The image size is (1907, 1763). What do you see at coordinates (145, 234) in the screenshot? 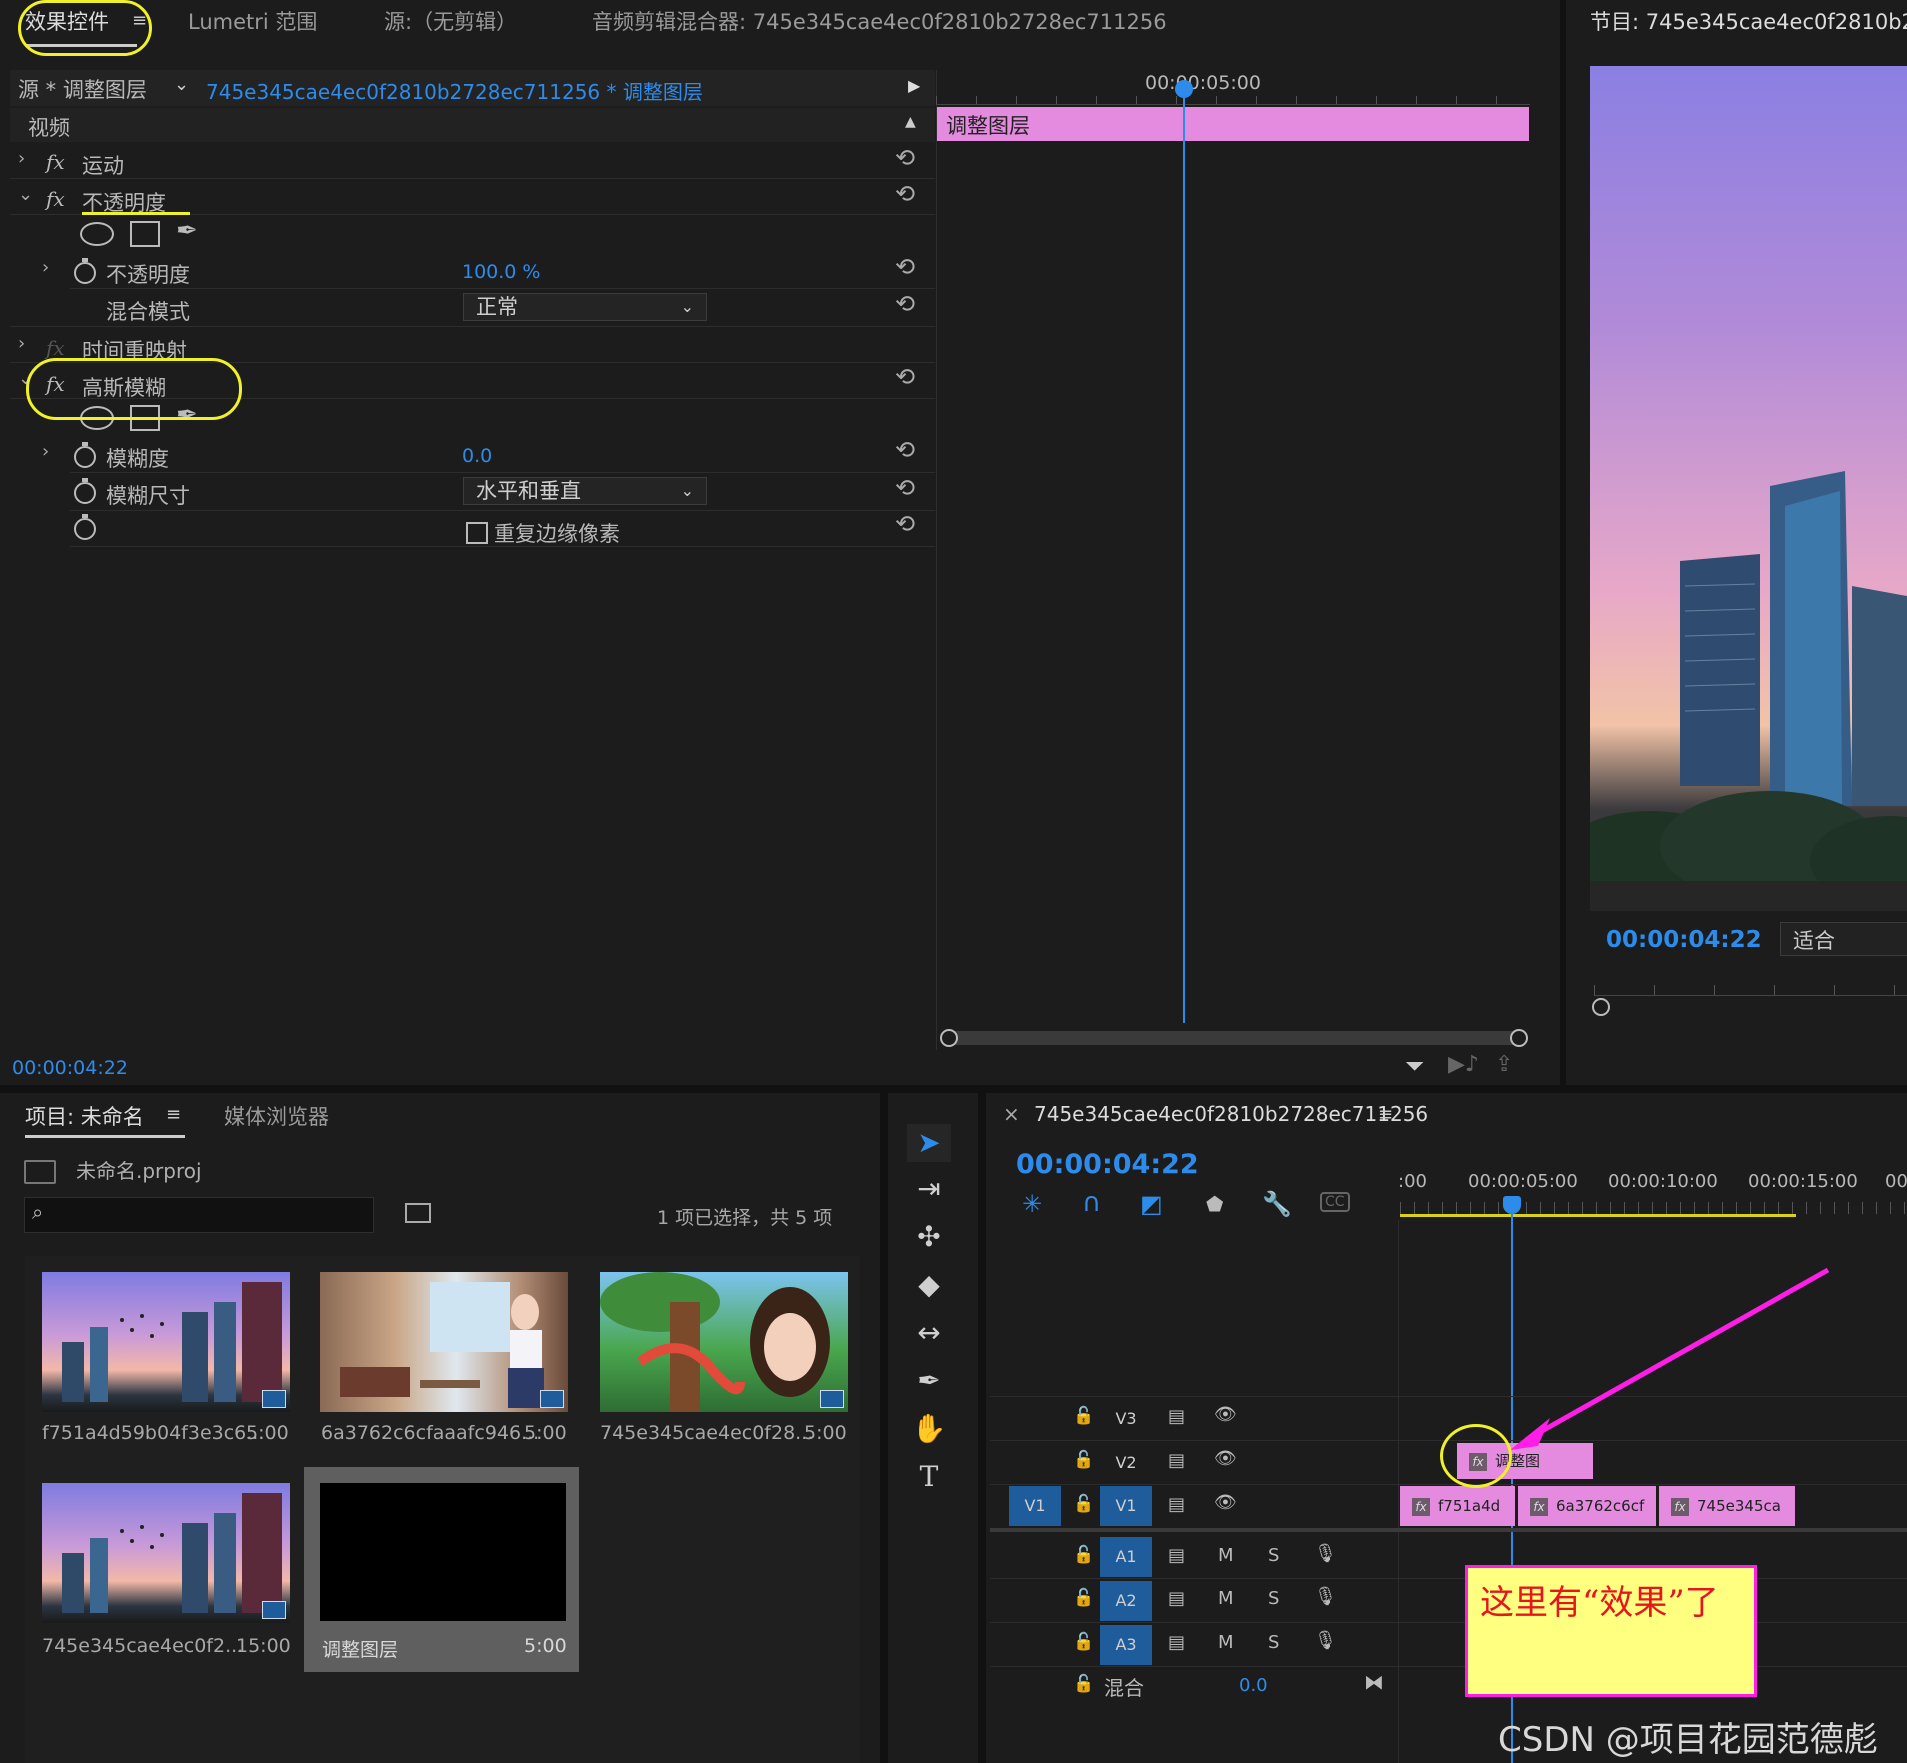
I see `rectangle-mask-icon` at bounding box center [145, 234].